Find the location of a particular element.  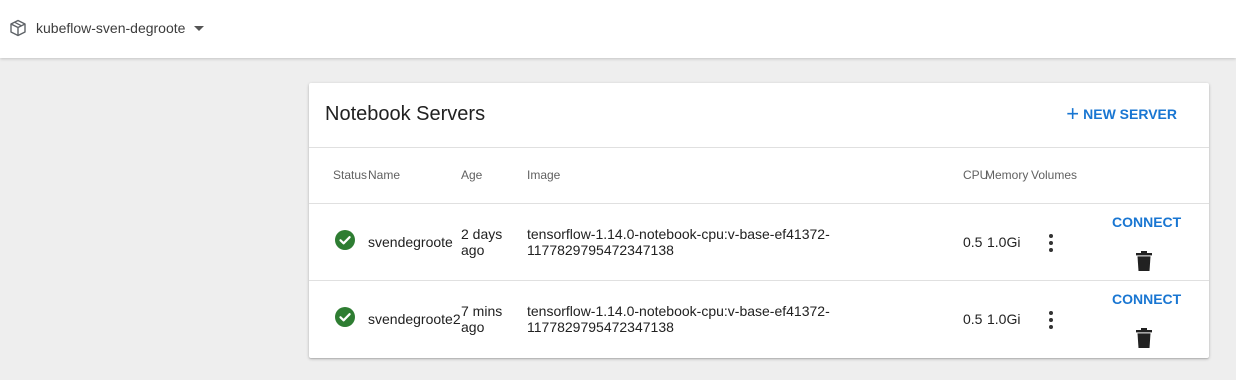

caret-down-icon is located at coordinates (199, 28).